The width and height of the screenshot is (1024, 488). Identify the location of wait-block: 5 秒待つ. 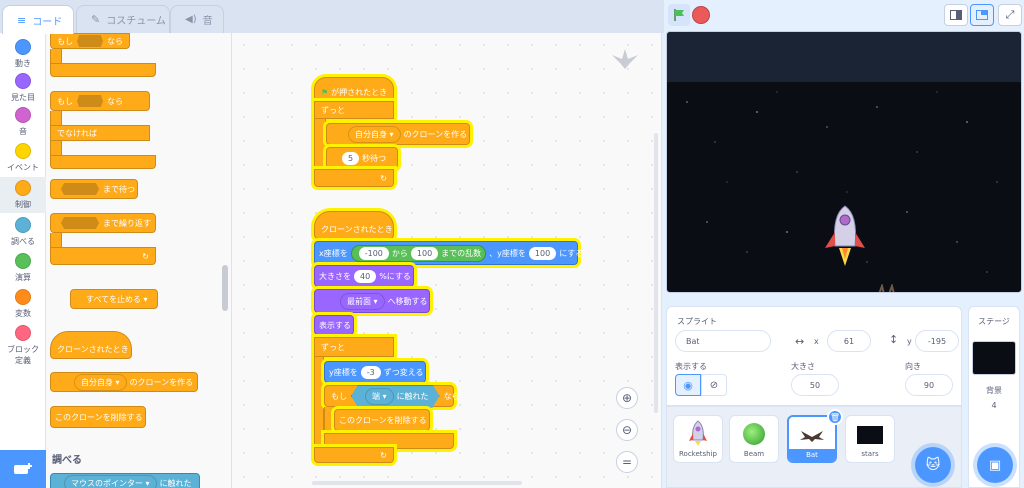
(362, 158).